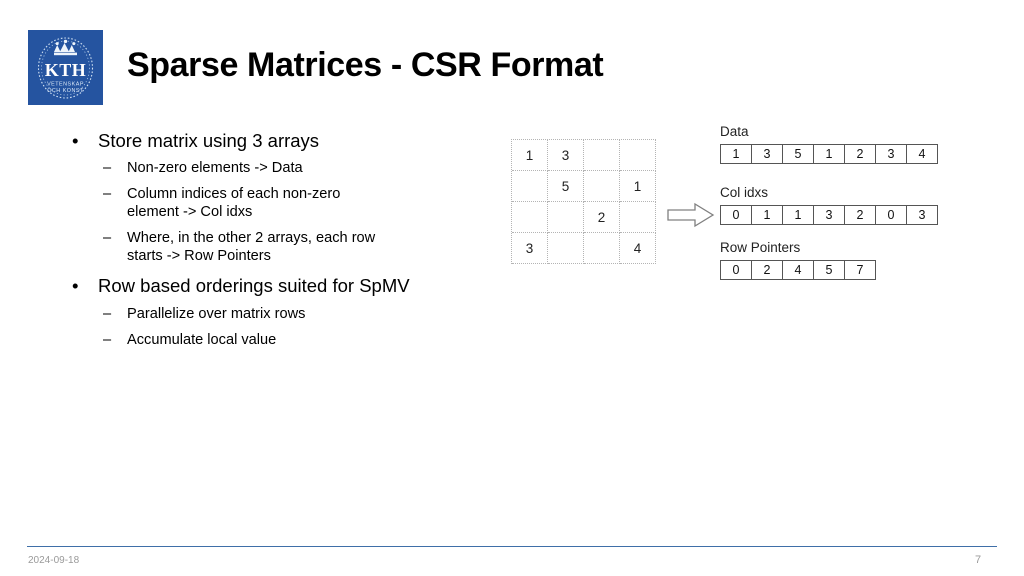 The height and width of the screenshot is (576, 1024). I want to click on right-arrow-icon, so click(691, 215).